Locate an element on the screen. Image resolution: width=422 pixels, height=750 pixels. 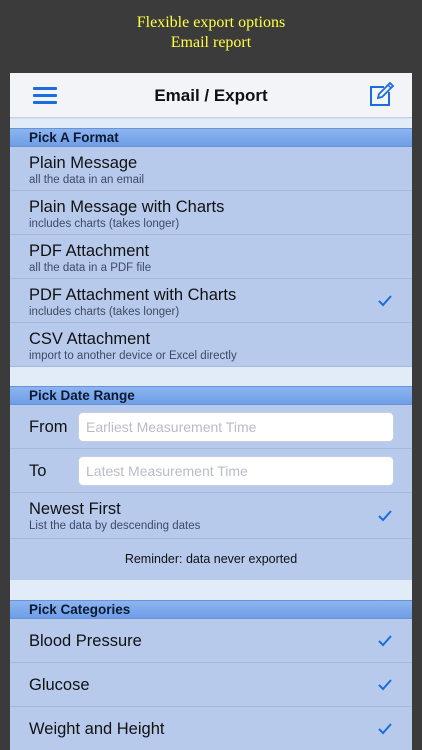
option-title: Newest First is located at coordinates (75, 509).